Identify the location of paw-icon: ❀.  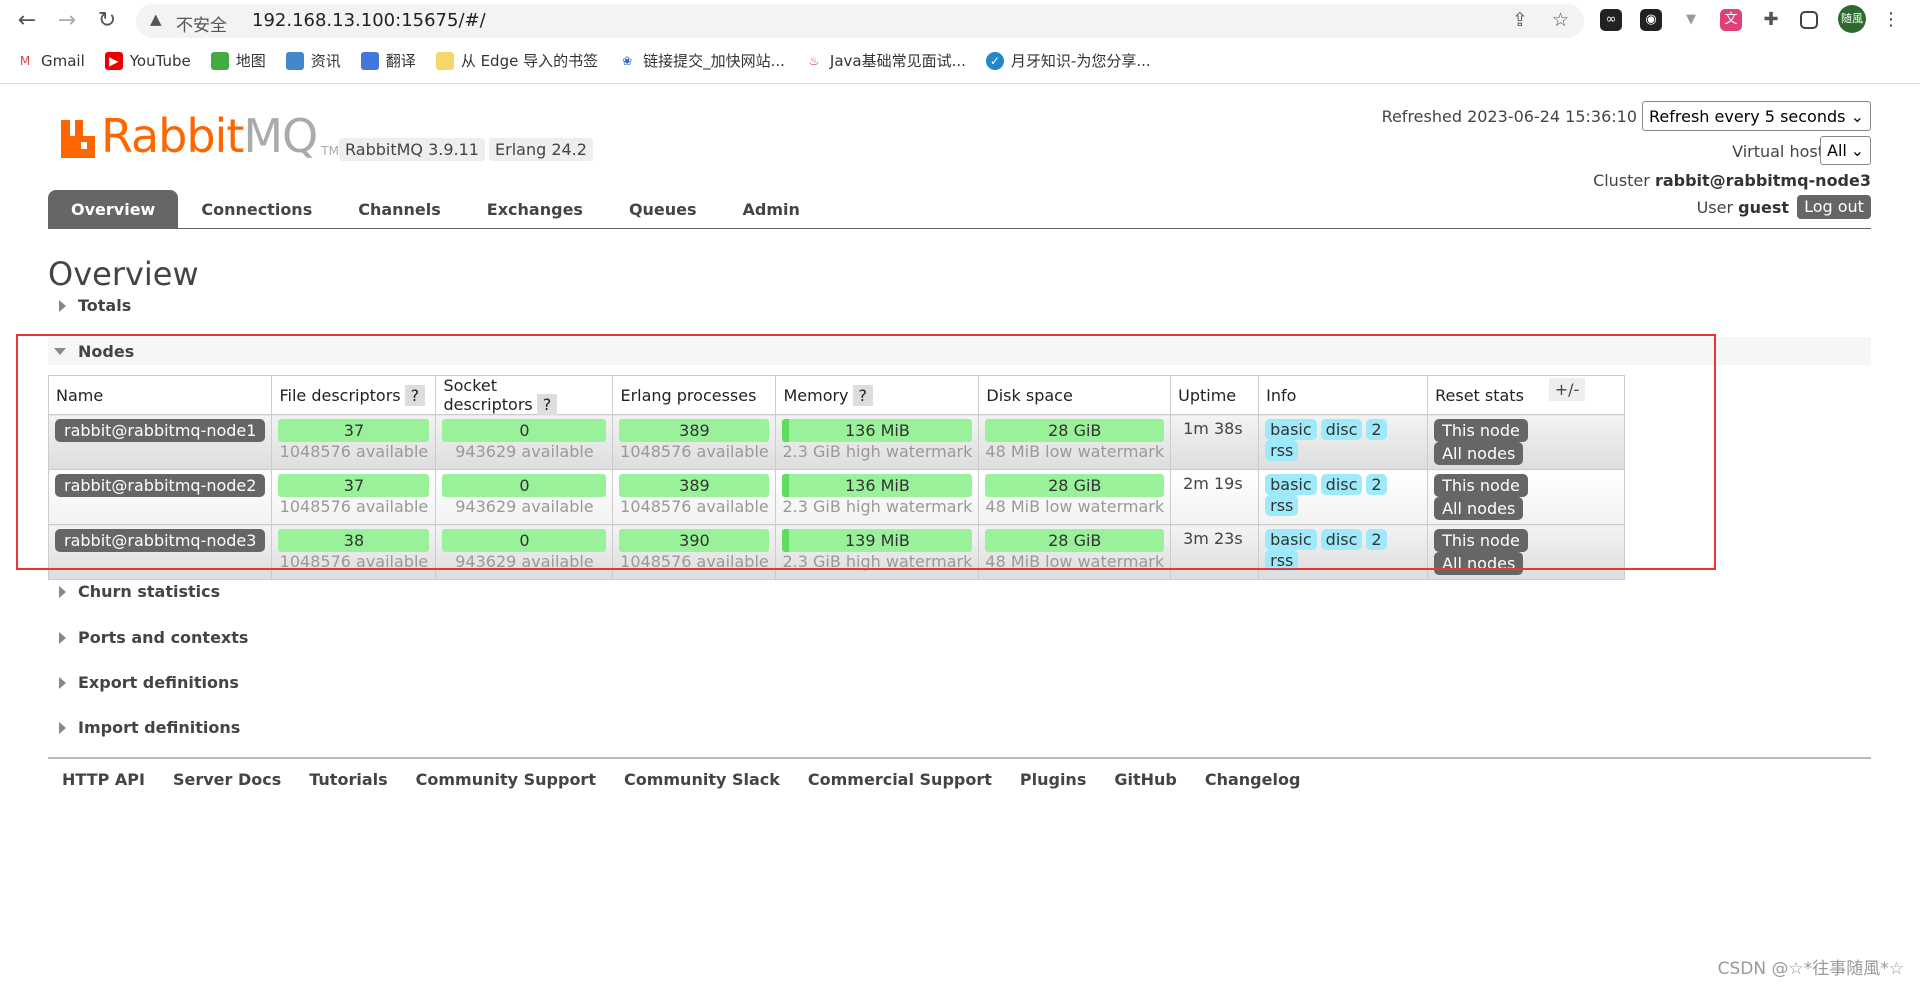
(627, 60).